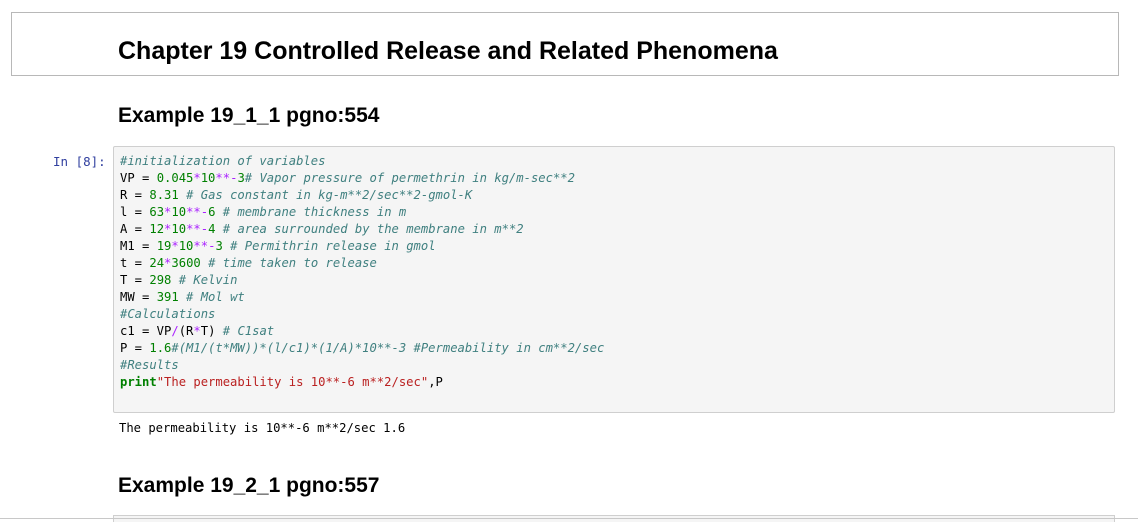 The image size is (1138, 522). I want to click on window-bottom-edge, so click(569, 520).